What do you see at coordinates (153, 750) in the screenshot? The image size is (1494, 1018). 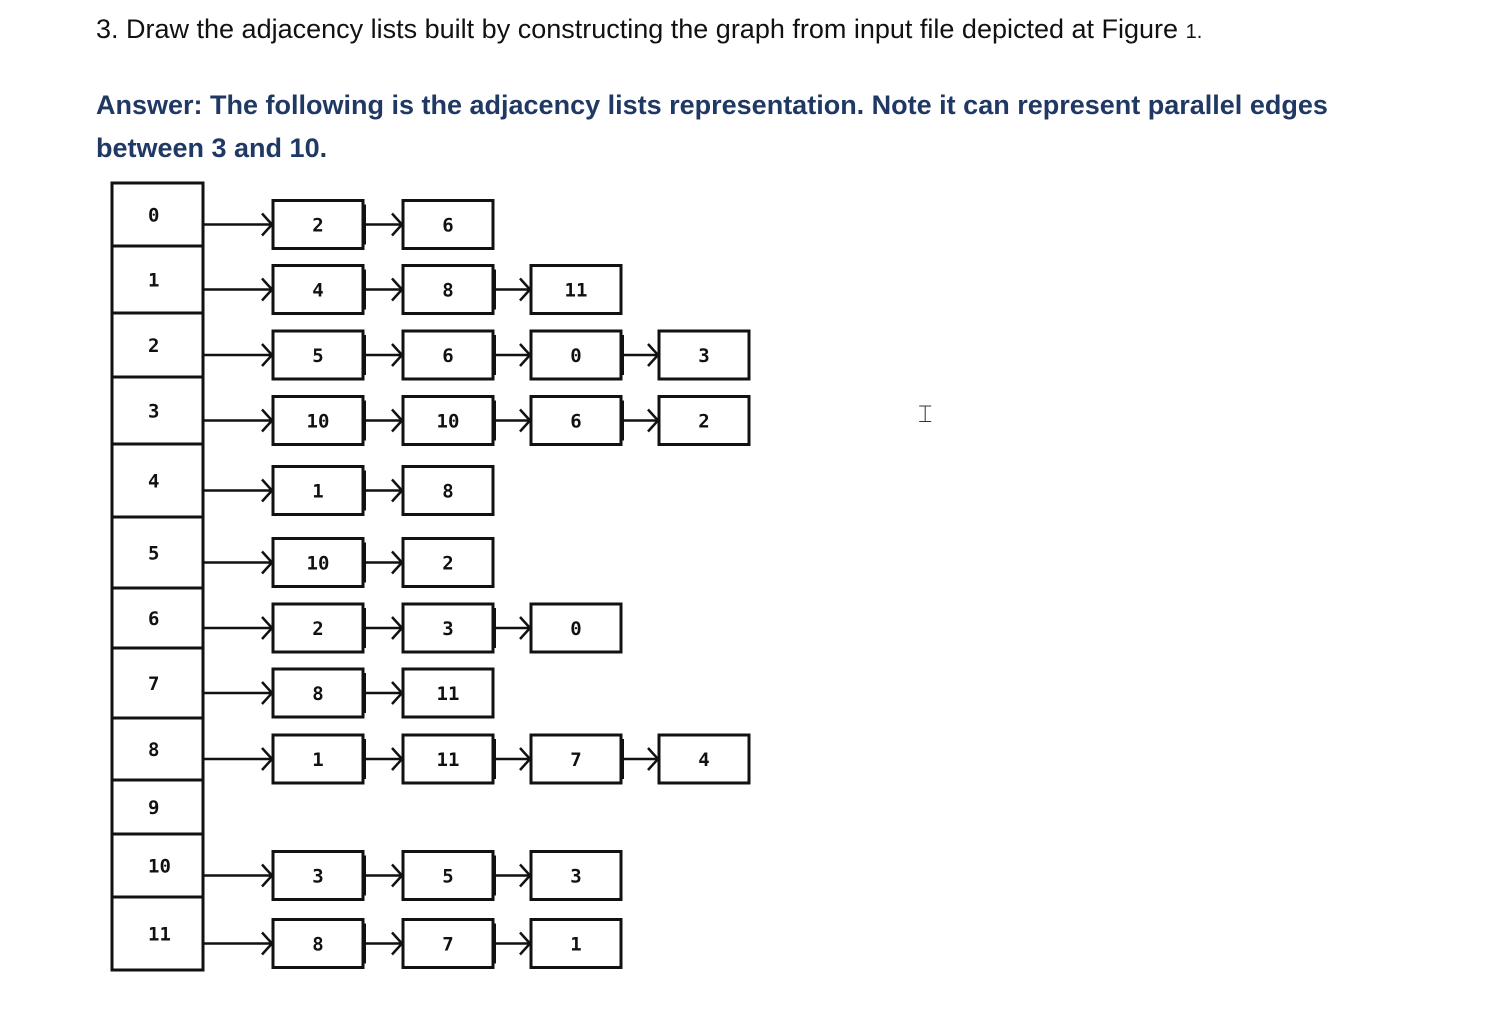 I see `vertex-label: 8` at bounding box center [153, 750].